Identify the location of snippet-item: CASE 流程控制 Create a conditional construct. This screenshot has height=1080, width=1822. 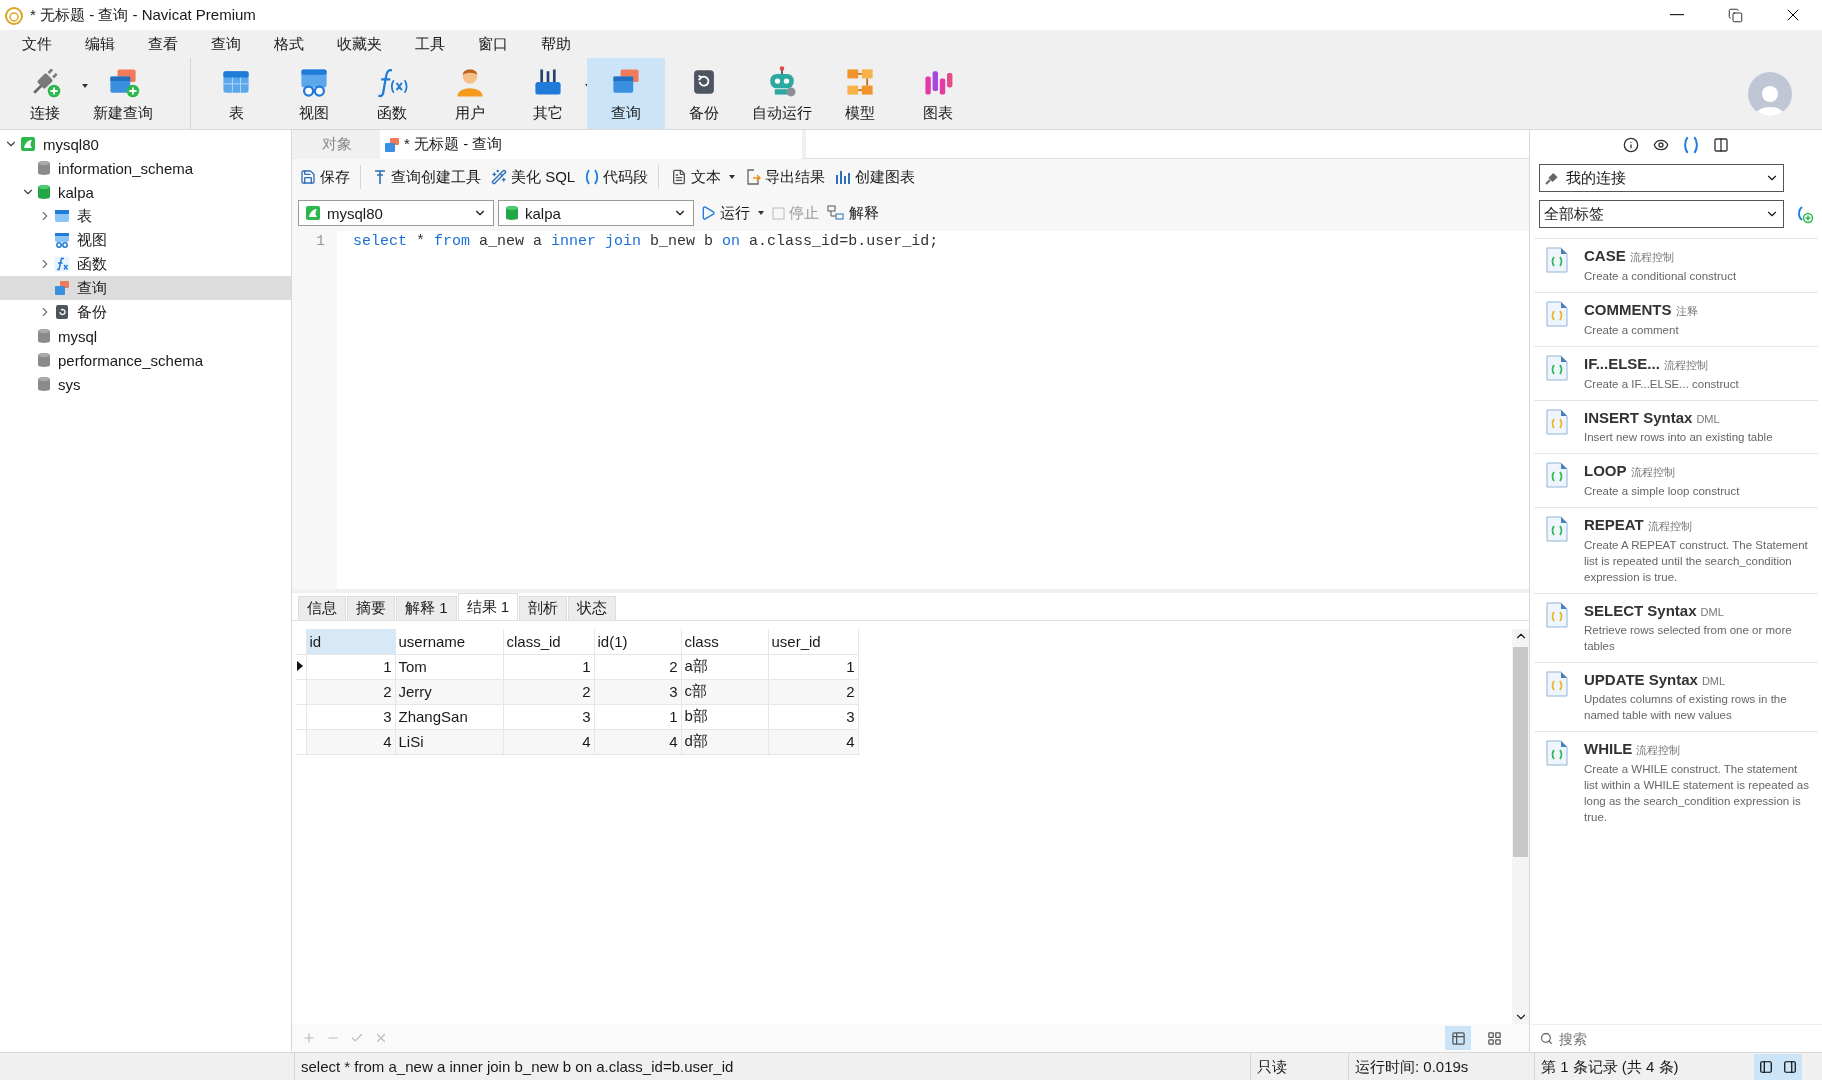
(1676, 265).